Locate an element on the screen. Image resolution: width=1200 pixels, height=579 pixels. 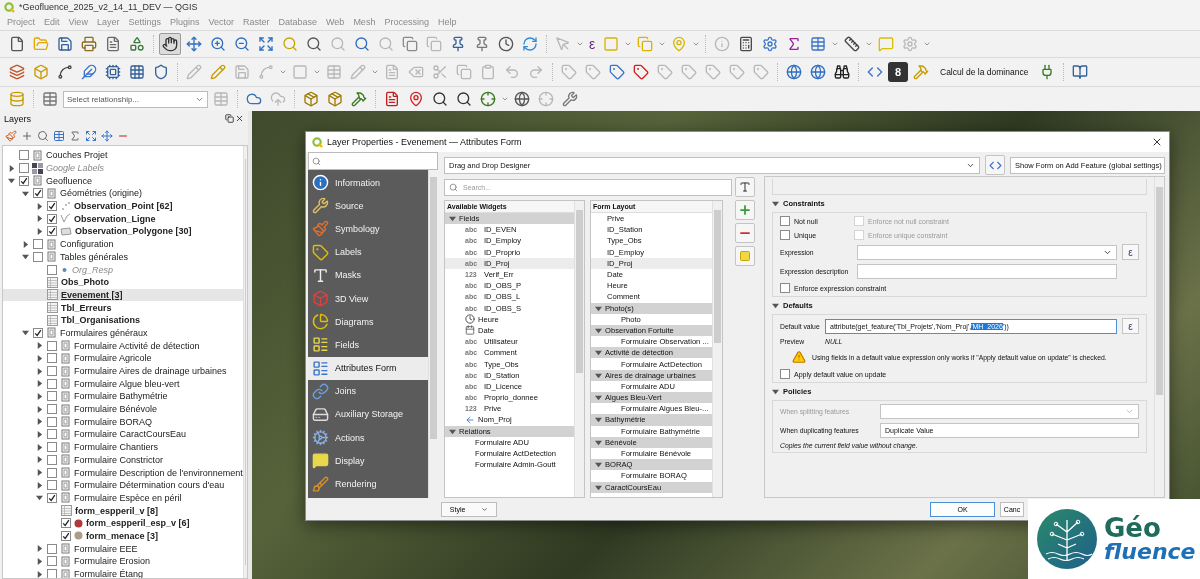
layer-row: Observation_Polygone [30] is located at coordinates (123, 231).